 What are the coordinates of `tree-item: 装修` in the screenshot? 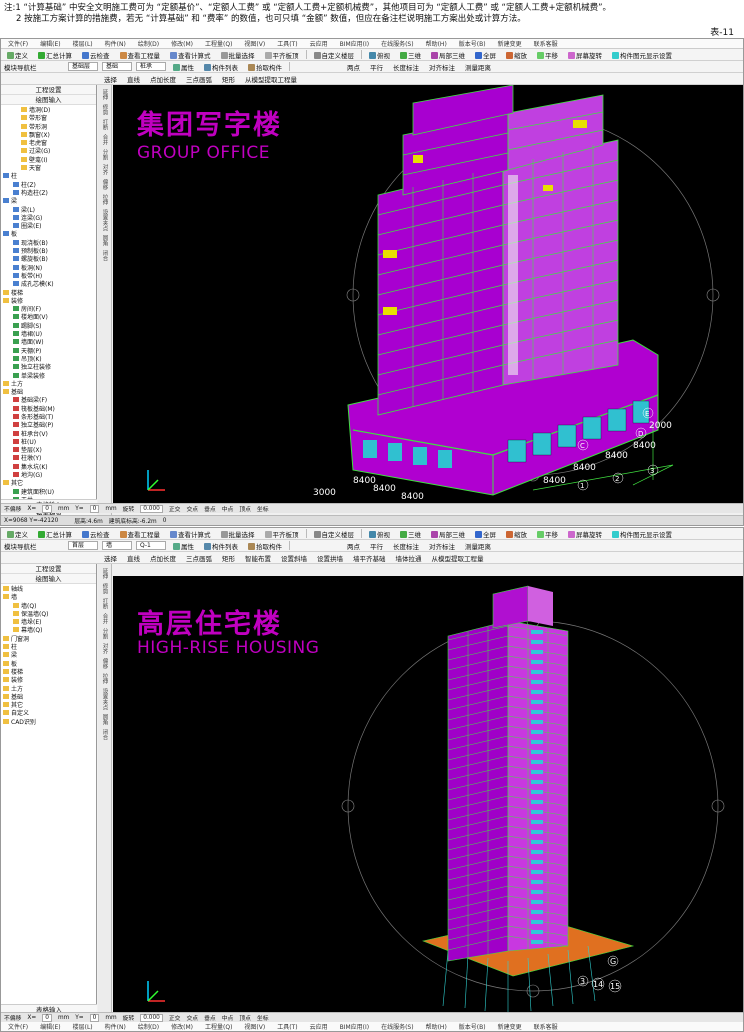 It's located at (49, 301).